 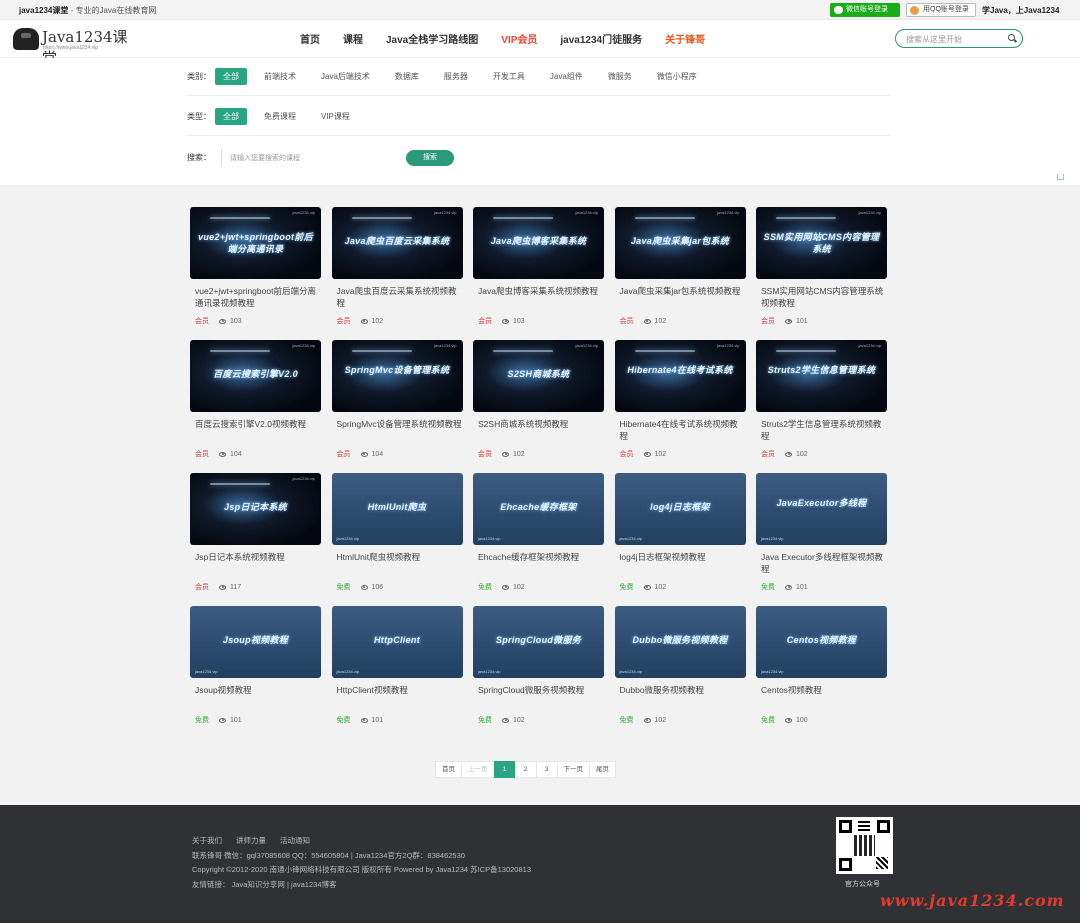 I want to click on course-card: java1234.vip Centos视频教程 Centos视频教程 免费 100, so click(x=821, y=672).